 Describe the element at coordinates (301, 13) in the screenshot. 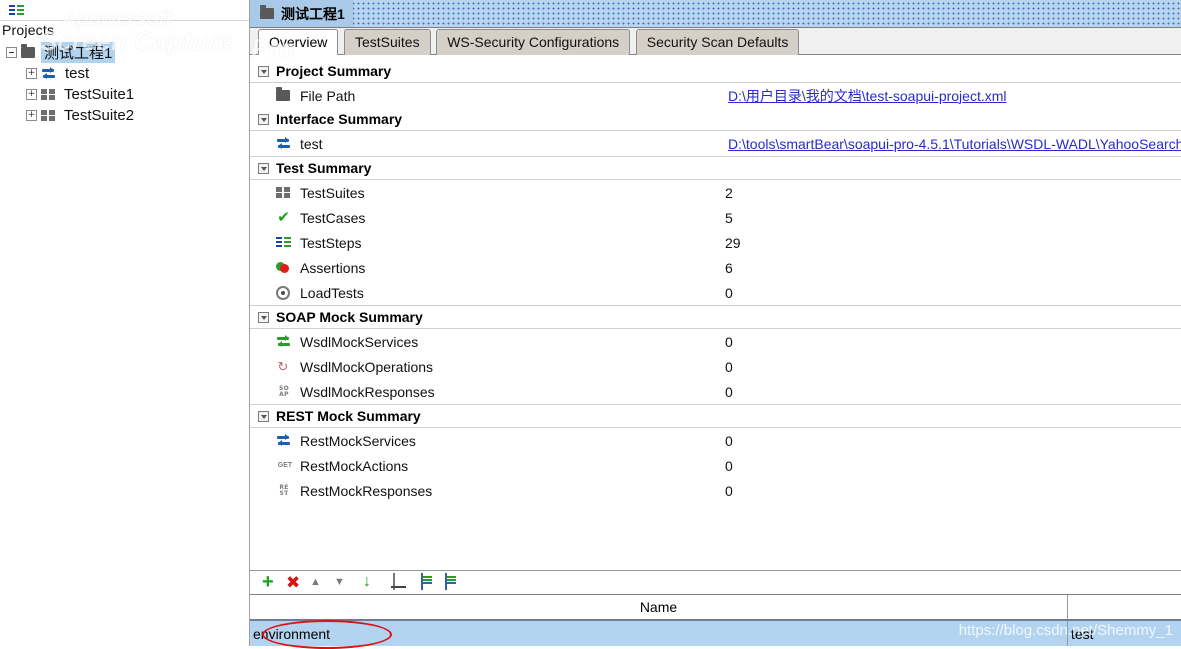

I see `project-title-block: 测试工程1` at that location.